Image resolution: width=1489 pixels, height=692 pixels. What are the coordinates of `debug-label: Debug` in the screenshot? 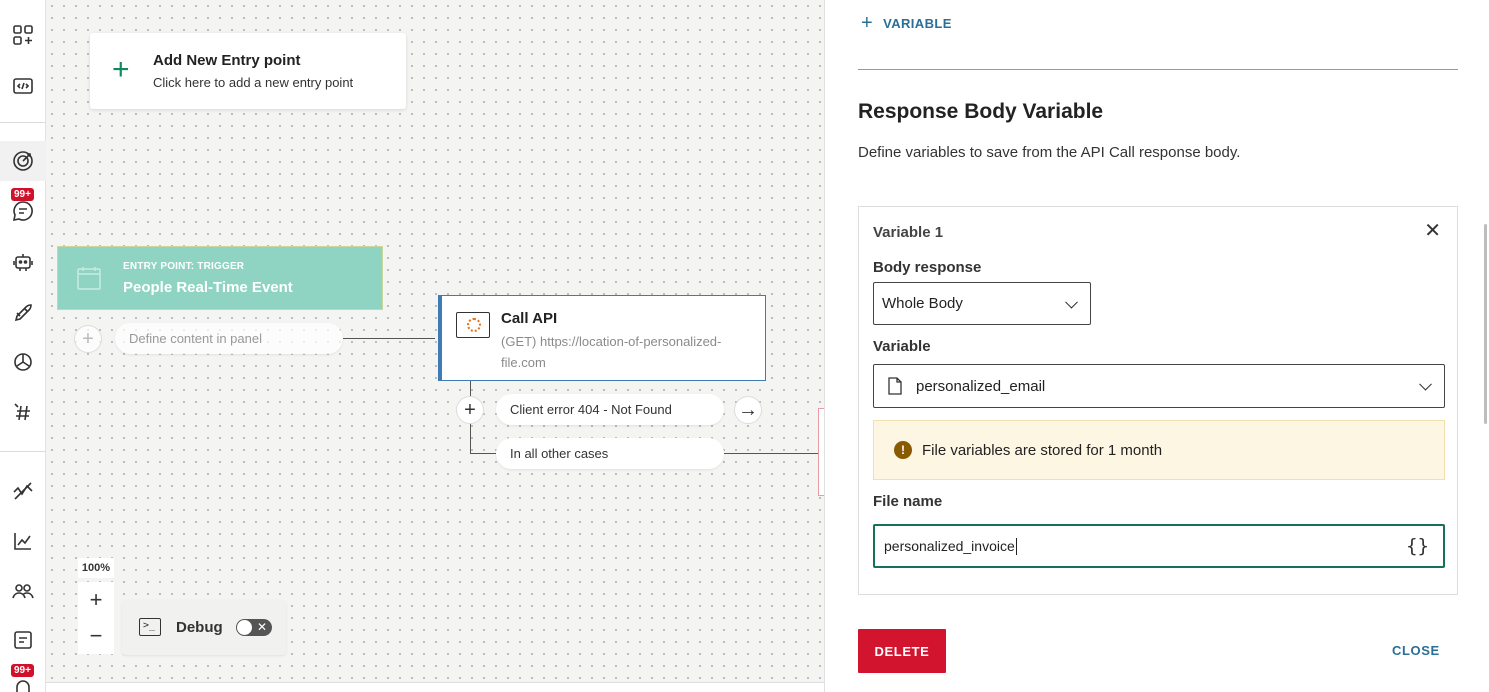 It's located at (199, 627).